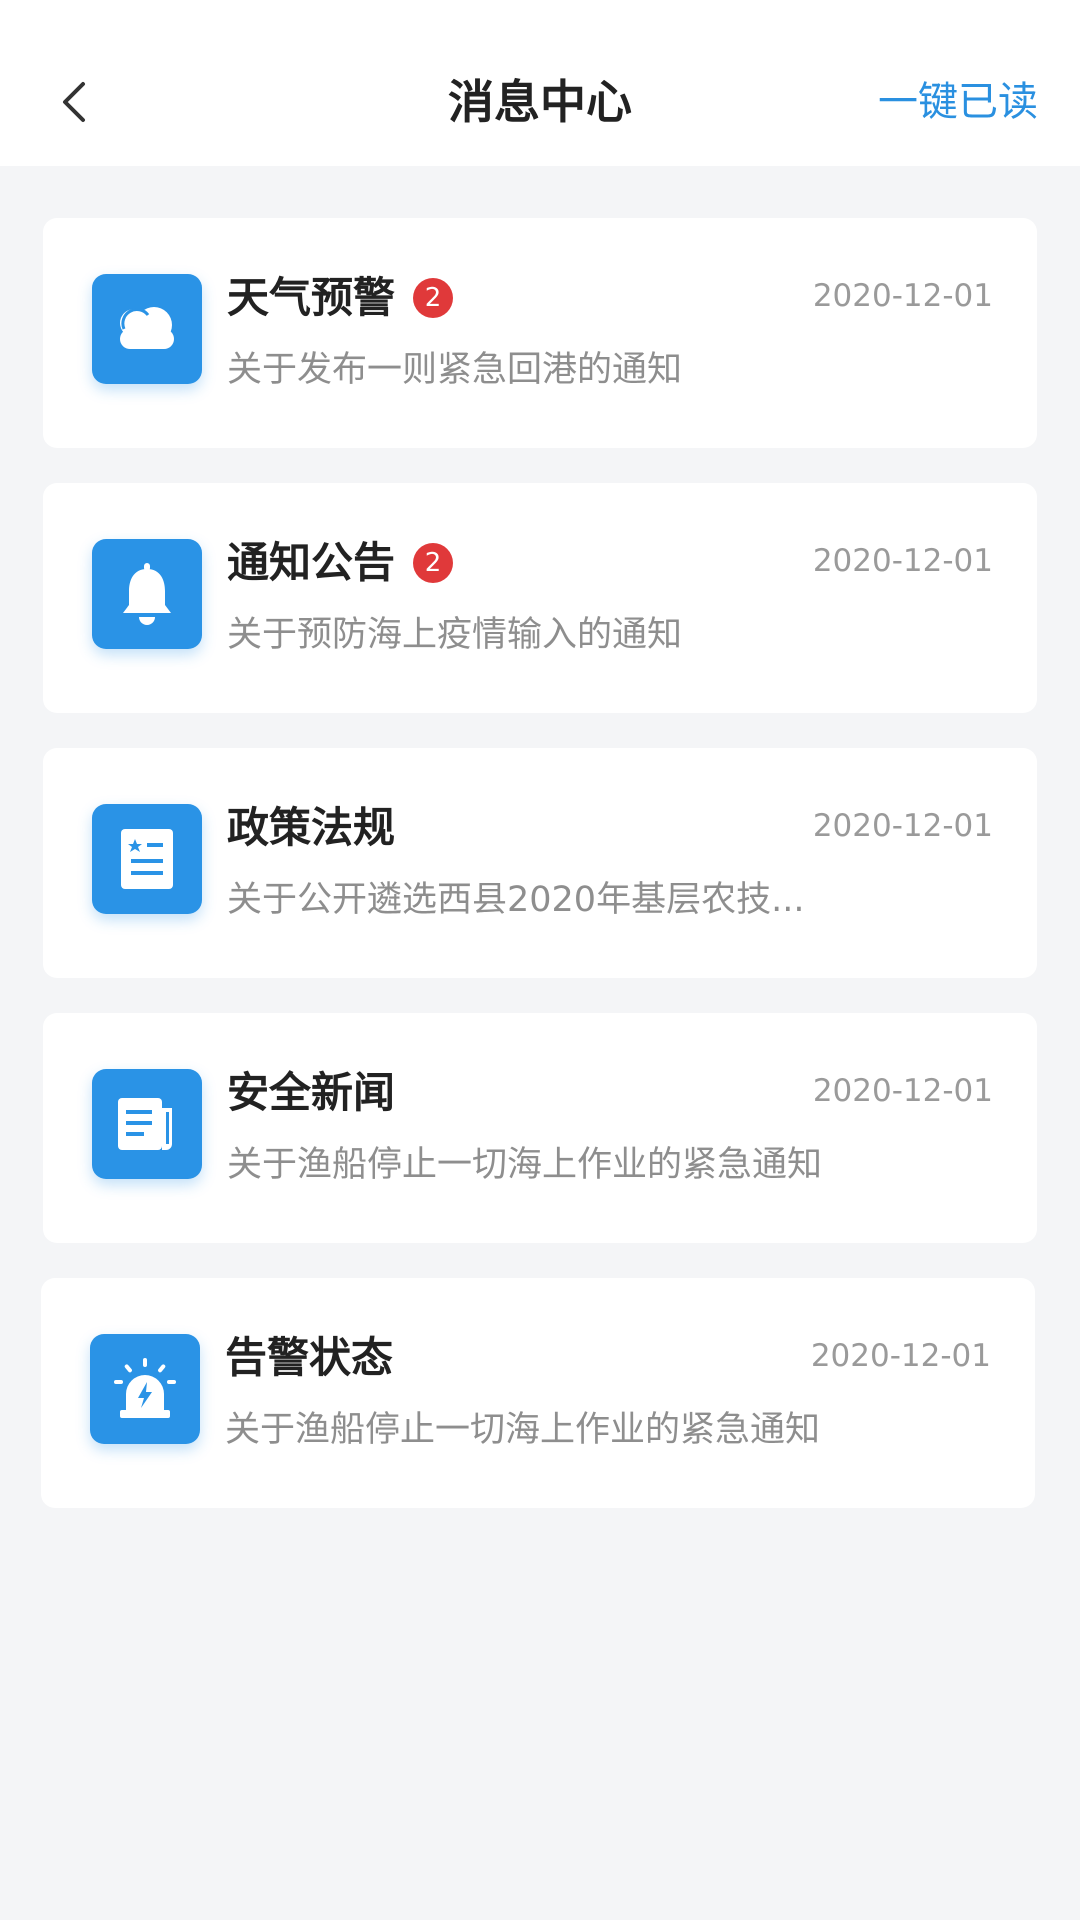 Image resolution: width=1080 pixels, height=1920 pixels. I want to click on alarm-light-icon, so click(145, 1389).